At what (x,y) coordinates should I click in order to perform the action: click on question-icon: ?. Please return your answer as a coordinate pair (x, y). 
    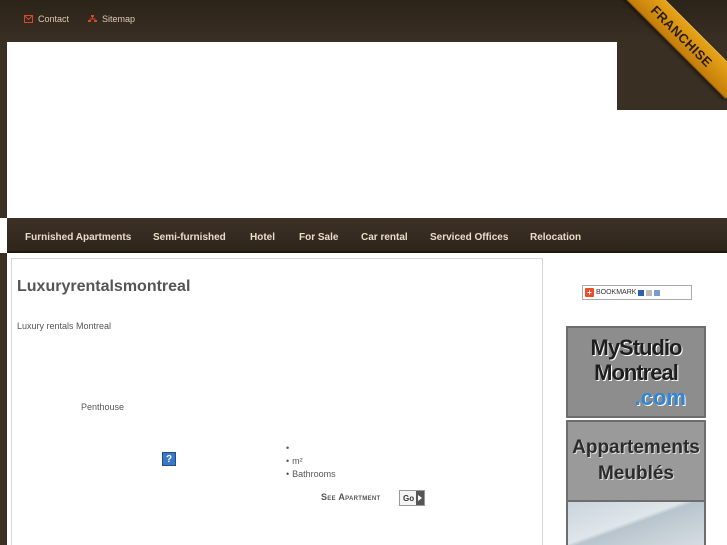
    Looking at the image, I should click on (169, 459).